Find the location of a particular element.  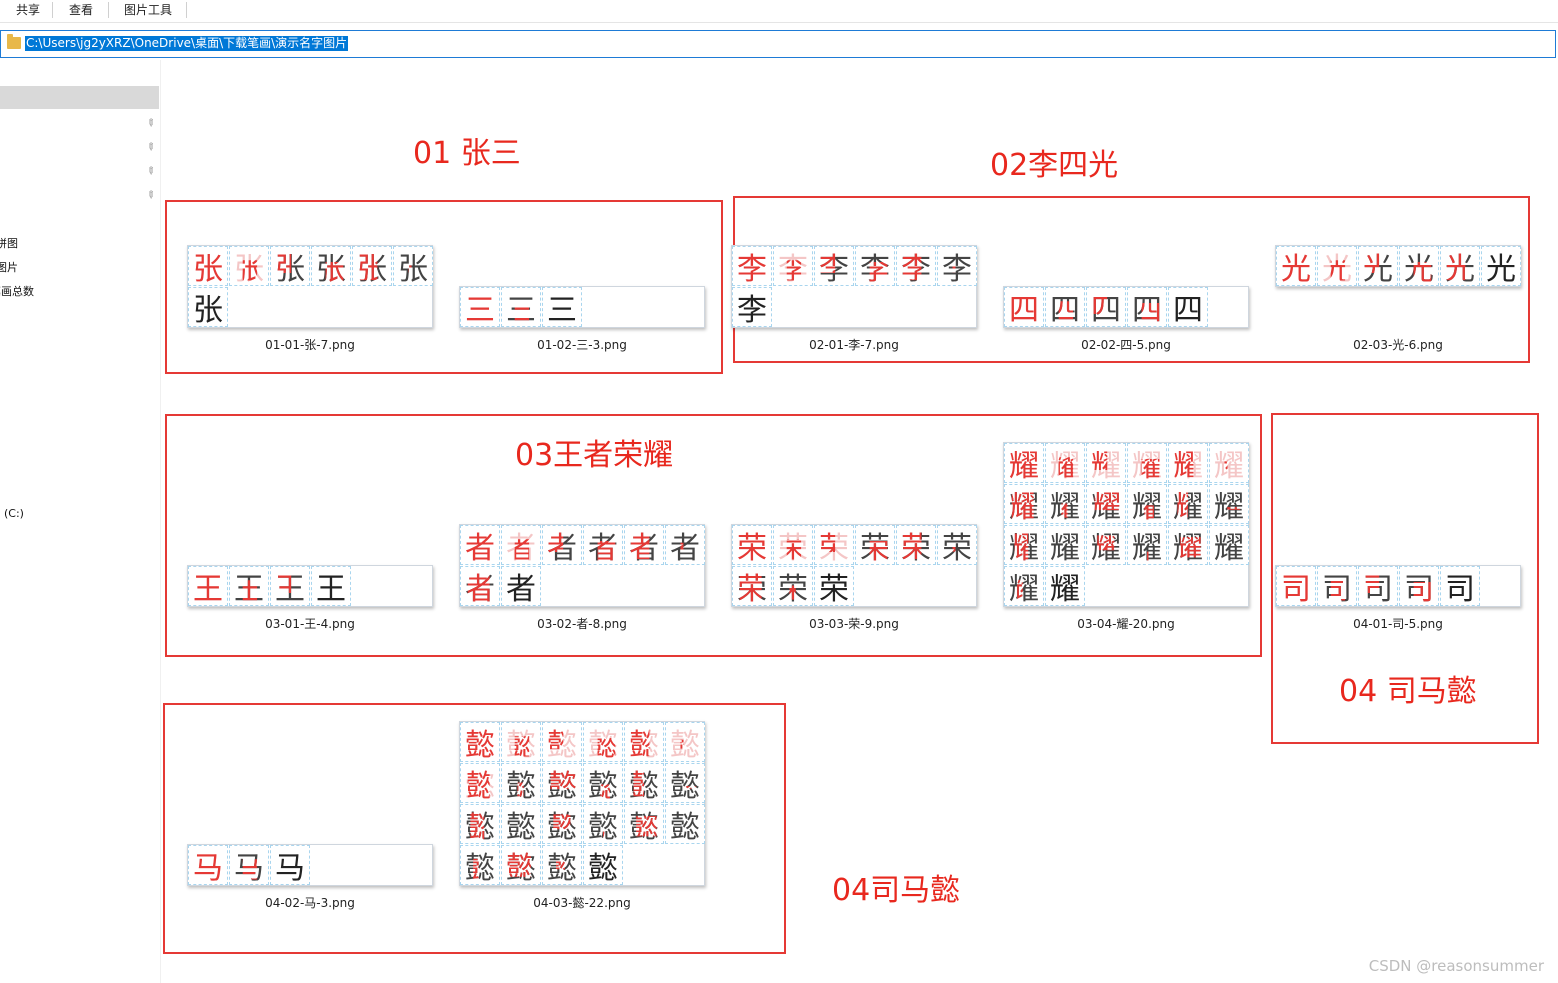

nav-item-stroke-total: 笔画总数 is located at coordinates (17, 291).